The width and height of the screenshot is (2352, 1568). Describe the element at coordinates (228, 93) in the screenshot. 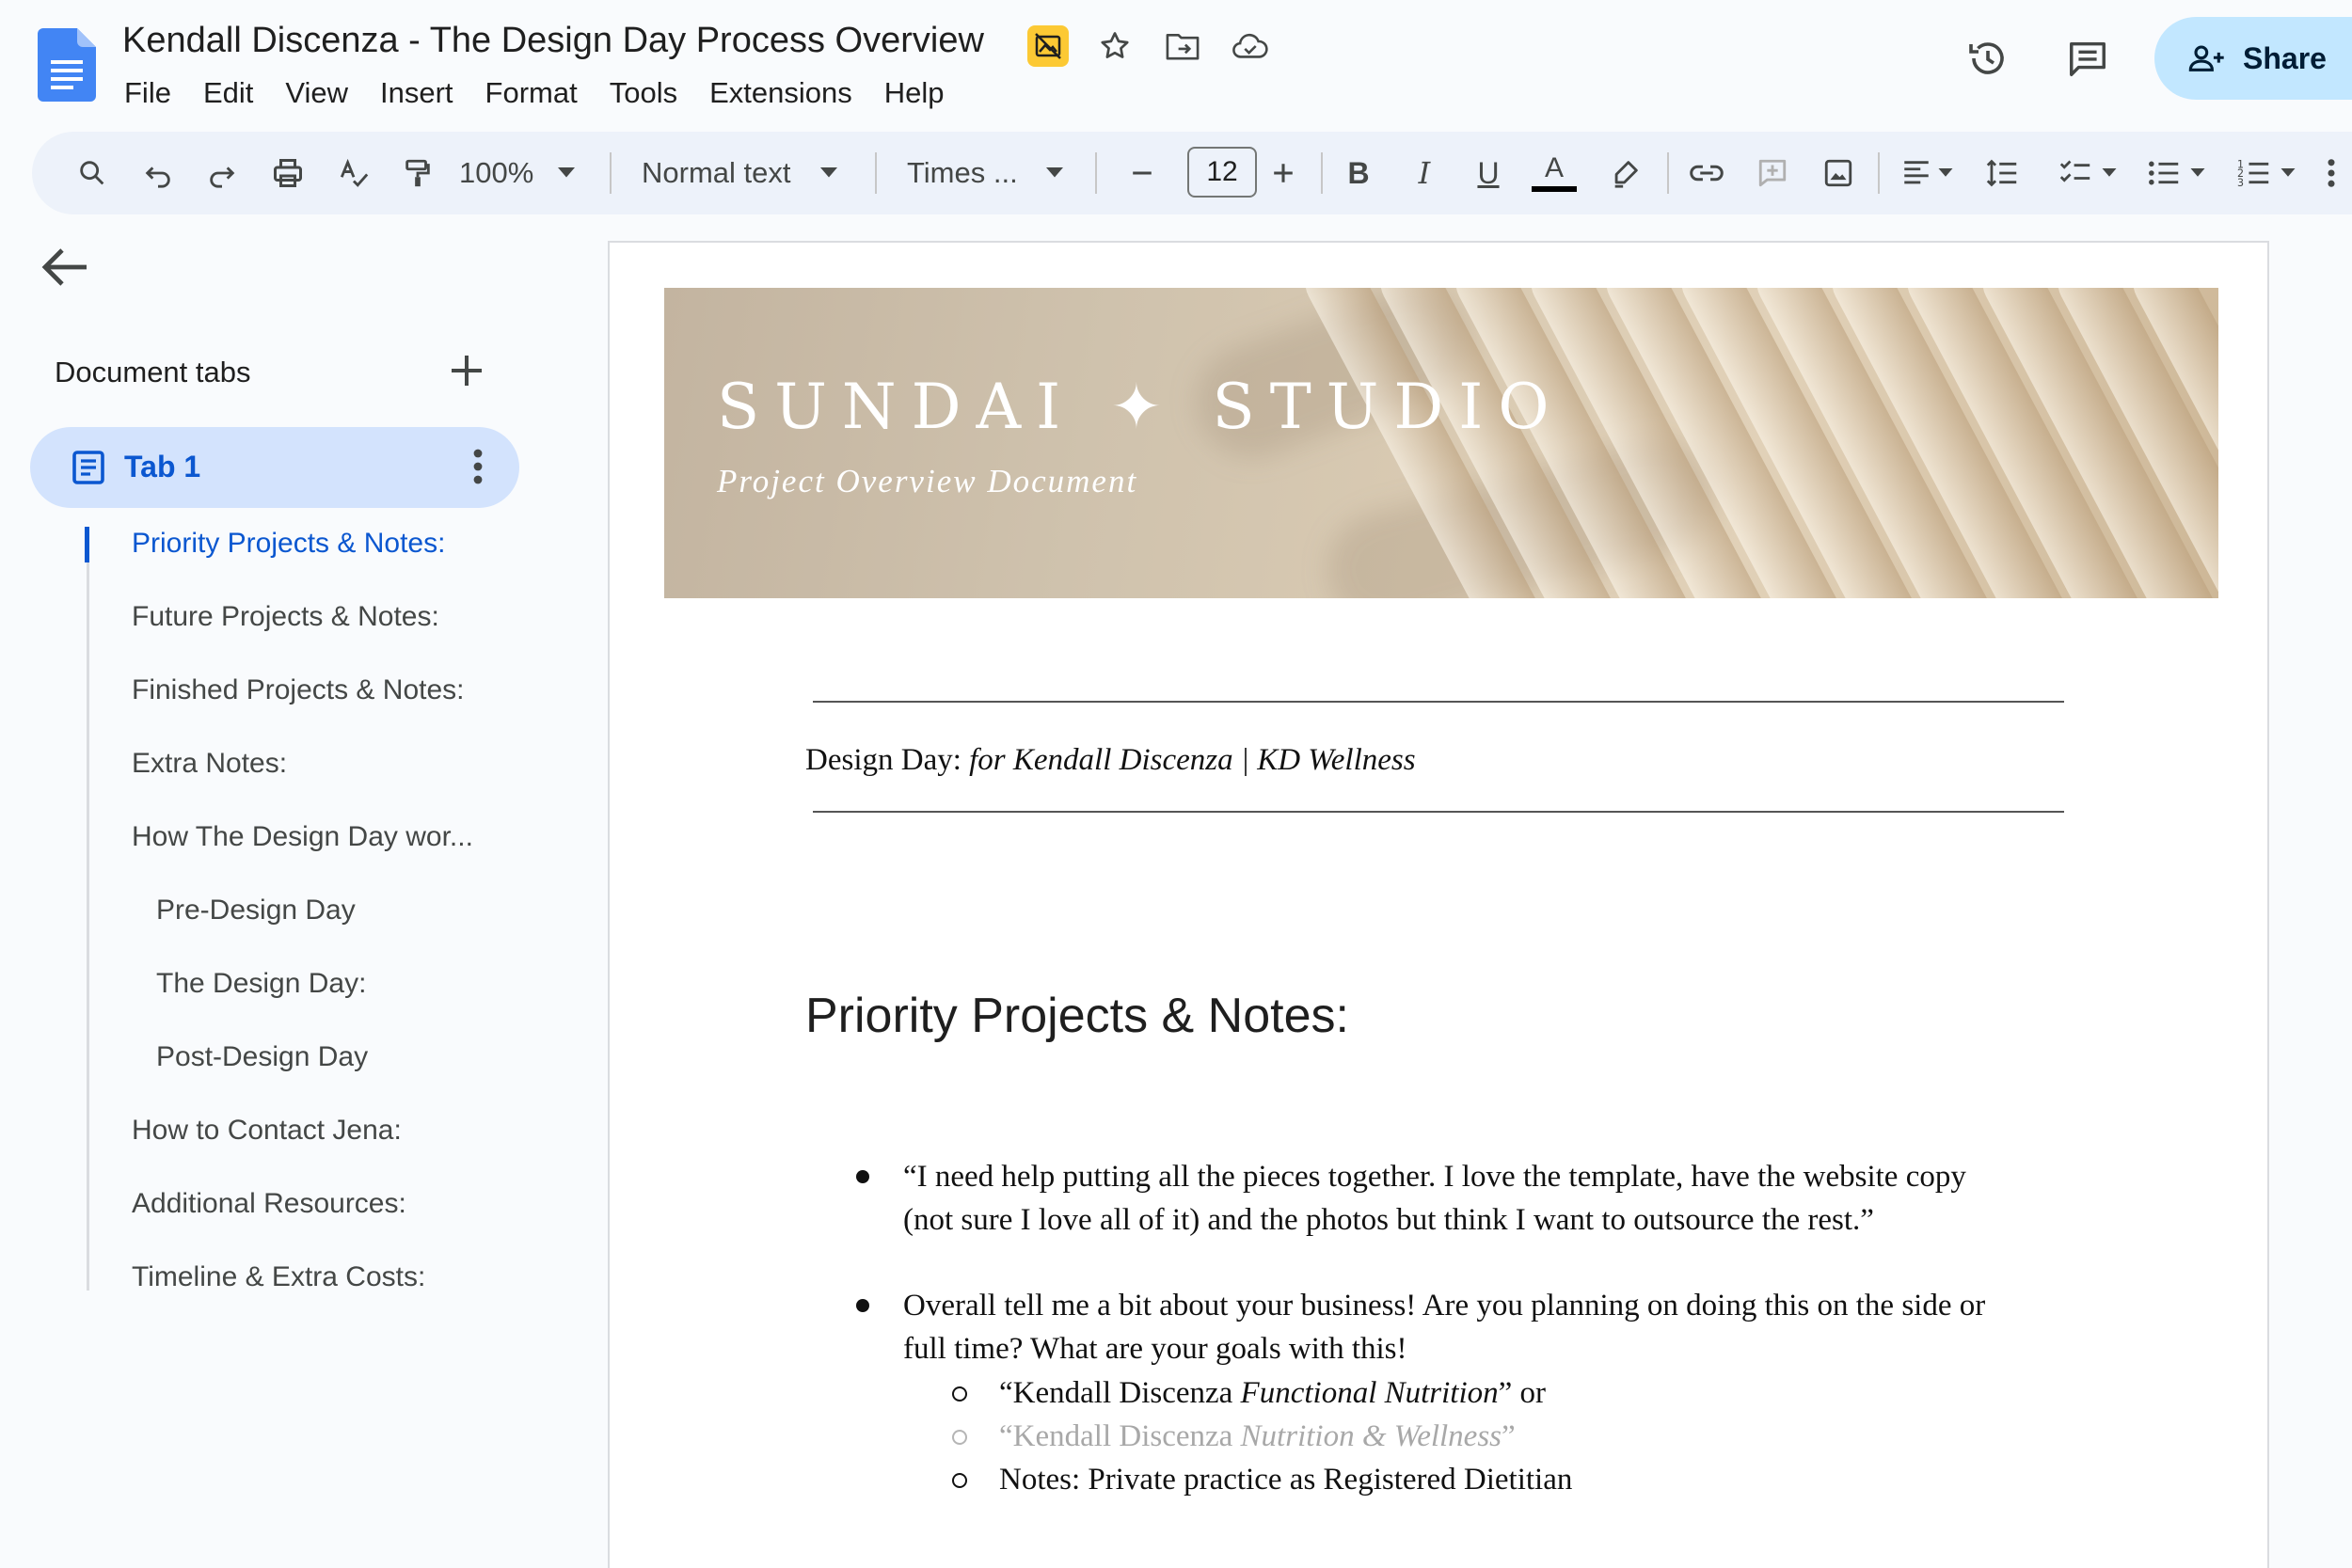

I see `menu-edit: Edit` at that location.